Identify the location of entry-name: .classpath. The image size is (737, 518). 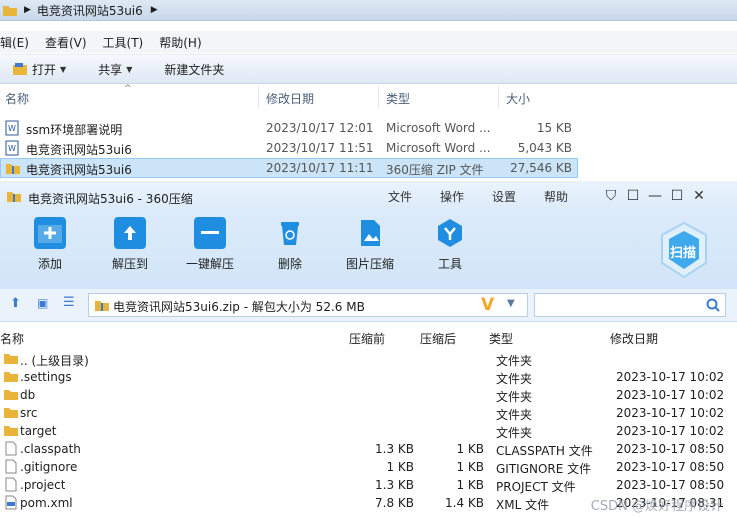
(50, 449).